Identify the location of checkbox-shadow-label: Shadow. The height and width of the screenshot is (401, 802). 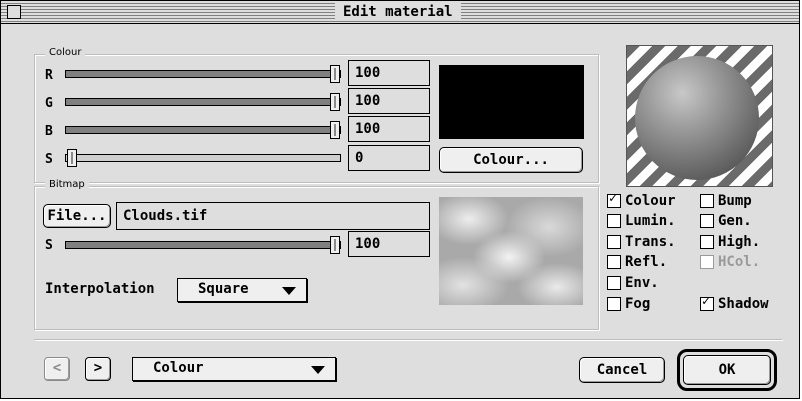
(743, 304).